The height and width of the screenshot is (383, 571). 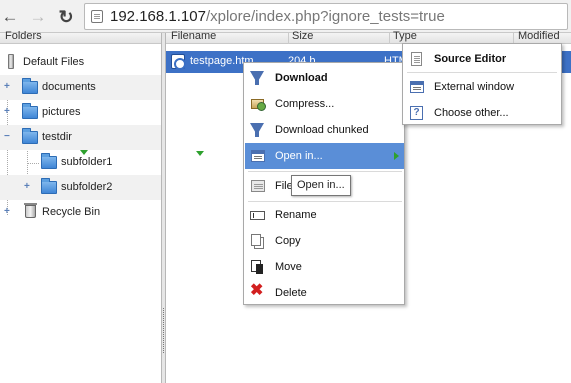 I want to click on url-host: 192.168.1.107, so click(x=158, y=16).